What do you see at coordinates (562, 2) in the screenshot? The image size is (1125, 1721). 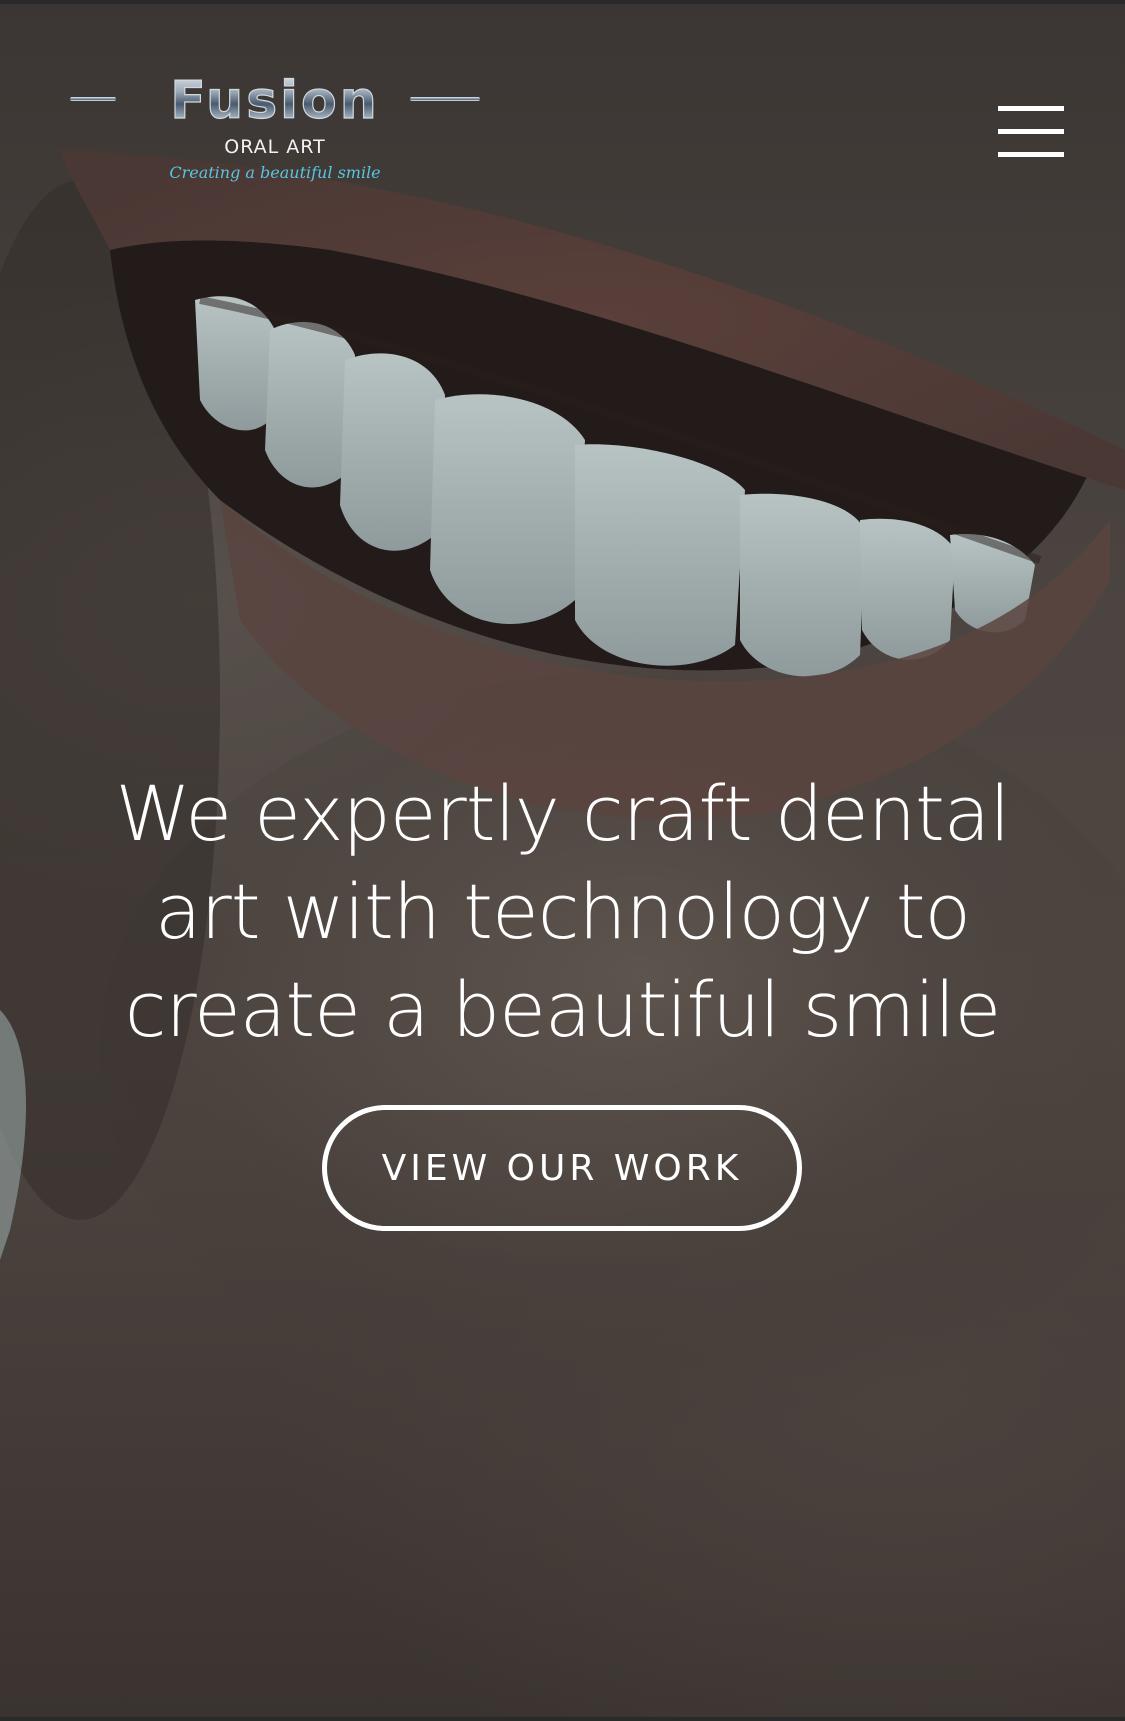 I see `top-border` at bounding box center [562, 2].